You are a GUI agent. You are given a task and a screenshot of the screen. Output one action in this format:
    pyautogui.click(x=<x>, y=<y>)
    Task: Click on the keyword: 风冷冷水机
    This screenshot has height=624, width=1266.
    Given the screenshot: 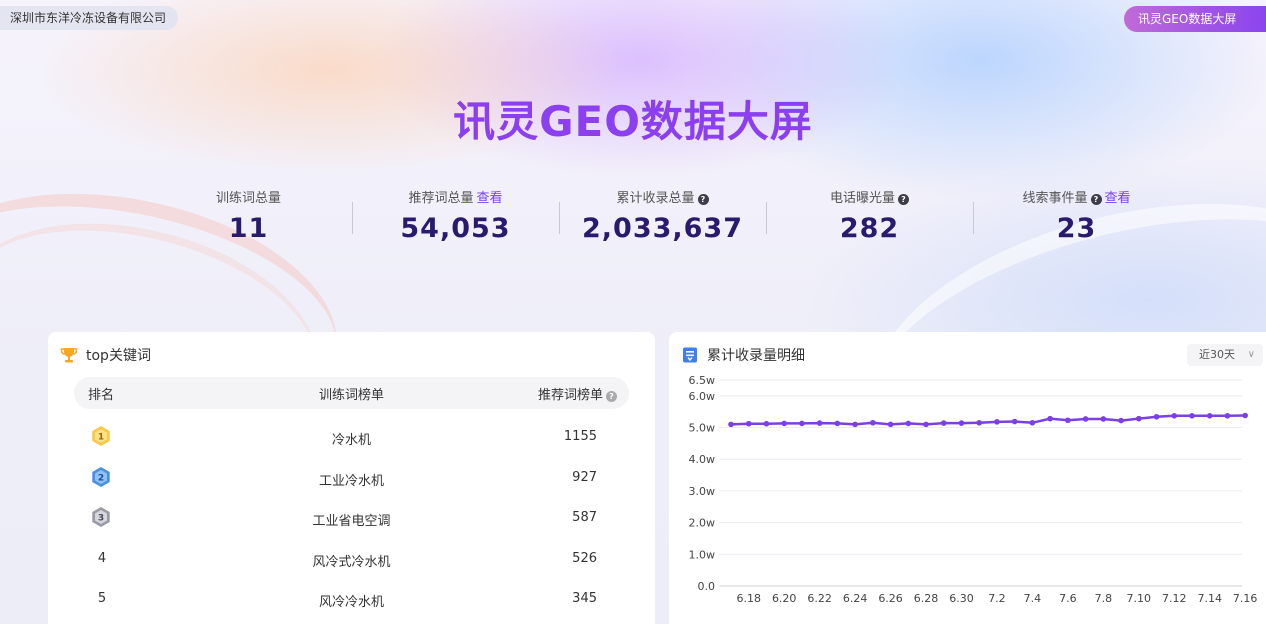 What is the action you would take?
    pyautogui.click(x=351, y=602)
    